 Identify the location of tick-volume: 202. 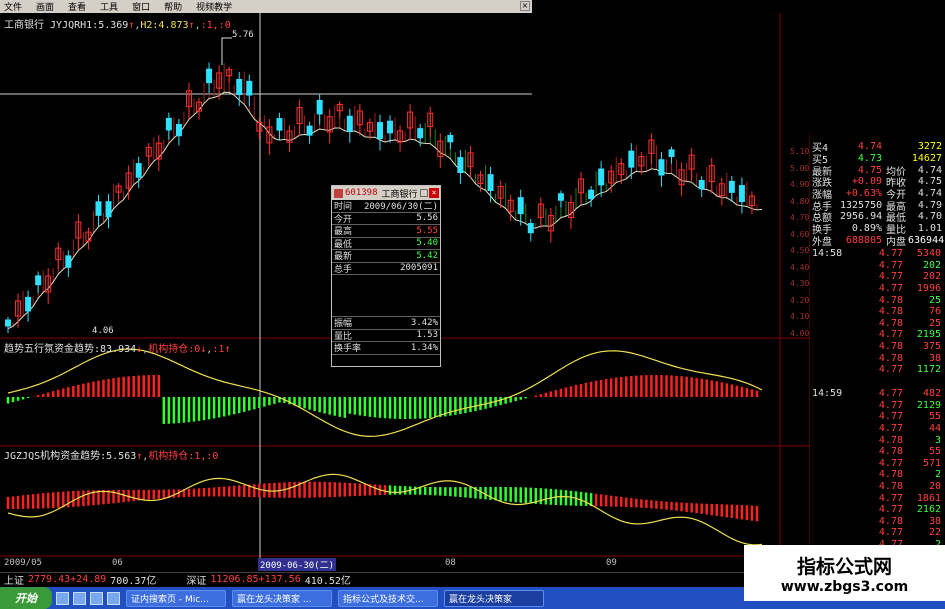
(931, 277).